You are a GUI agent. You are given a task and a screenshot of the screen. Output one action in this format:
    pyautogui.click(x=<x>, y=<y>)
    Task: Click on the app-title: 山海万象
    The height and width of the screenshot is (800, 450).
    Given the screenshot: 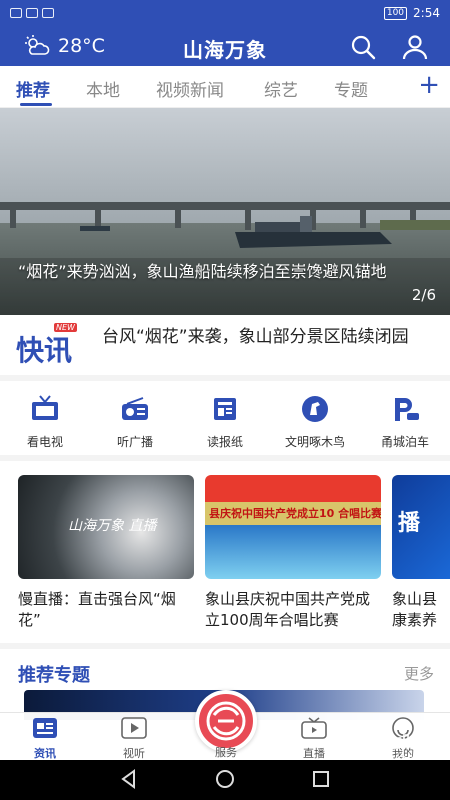 What is the action you would take?
    pyautogui.click(x=225, y=50)
    